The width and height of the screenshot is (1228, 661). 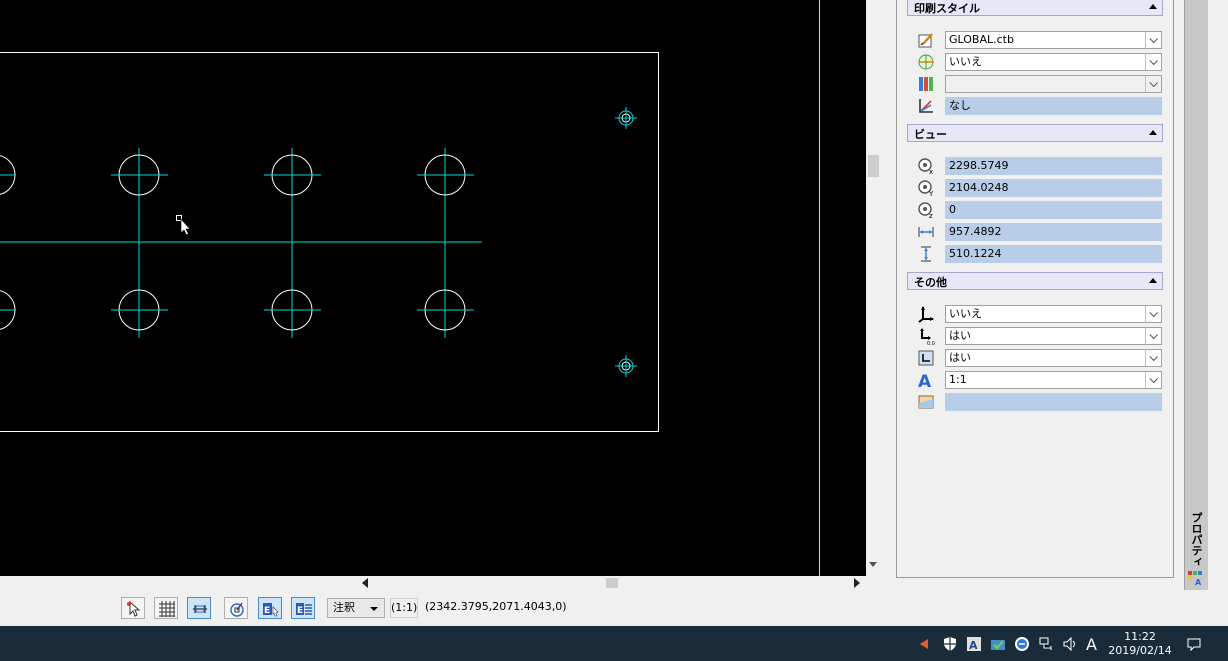 What do you see at coordinates (1053, 402) in the screenshot?
I see `visual-style-value` at bounding box center [1053, 402].